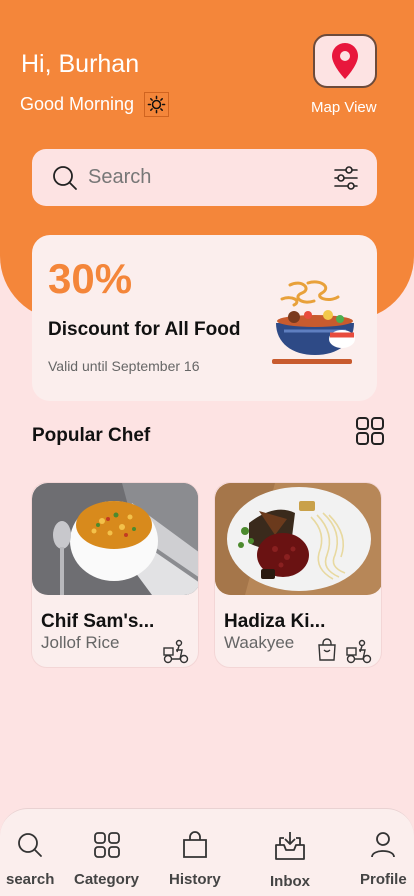  I want to click on chef-dish: Waakyee, so click(259, 642).